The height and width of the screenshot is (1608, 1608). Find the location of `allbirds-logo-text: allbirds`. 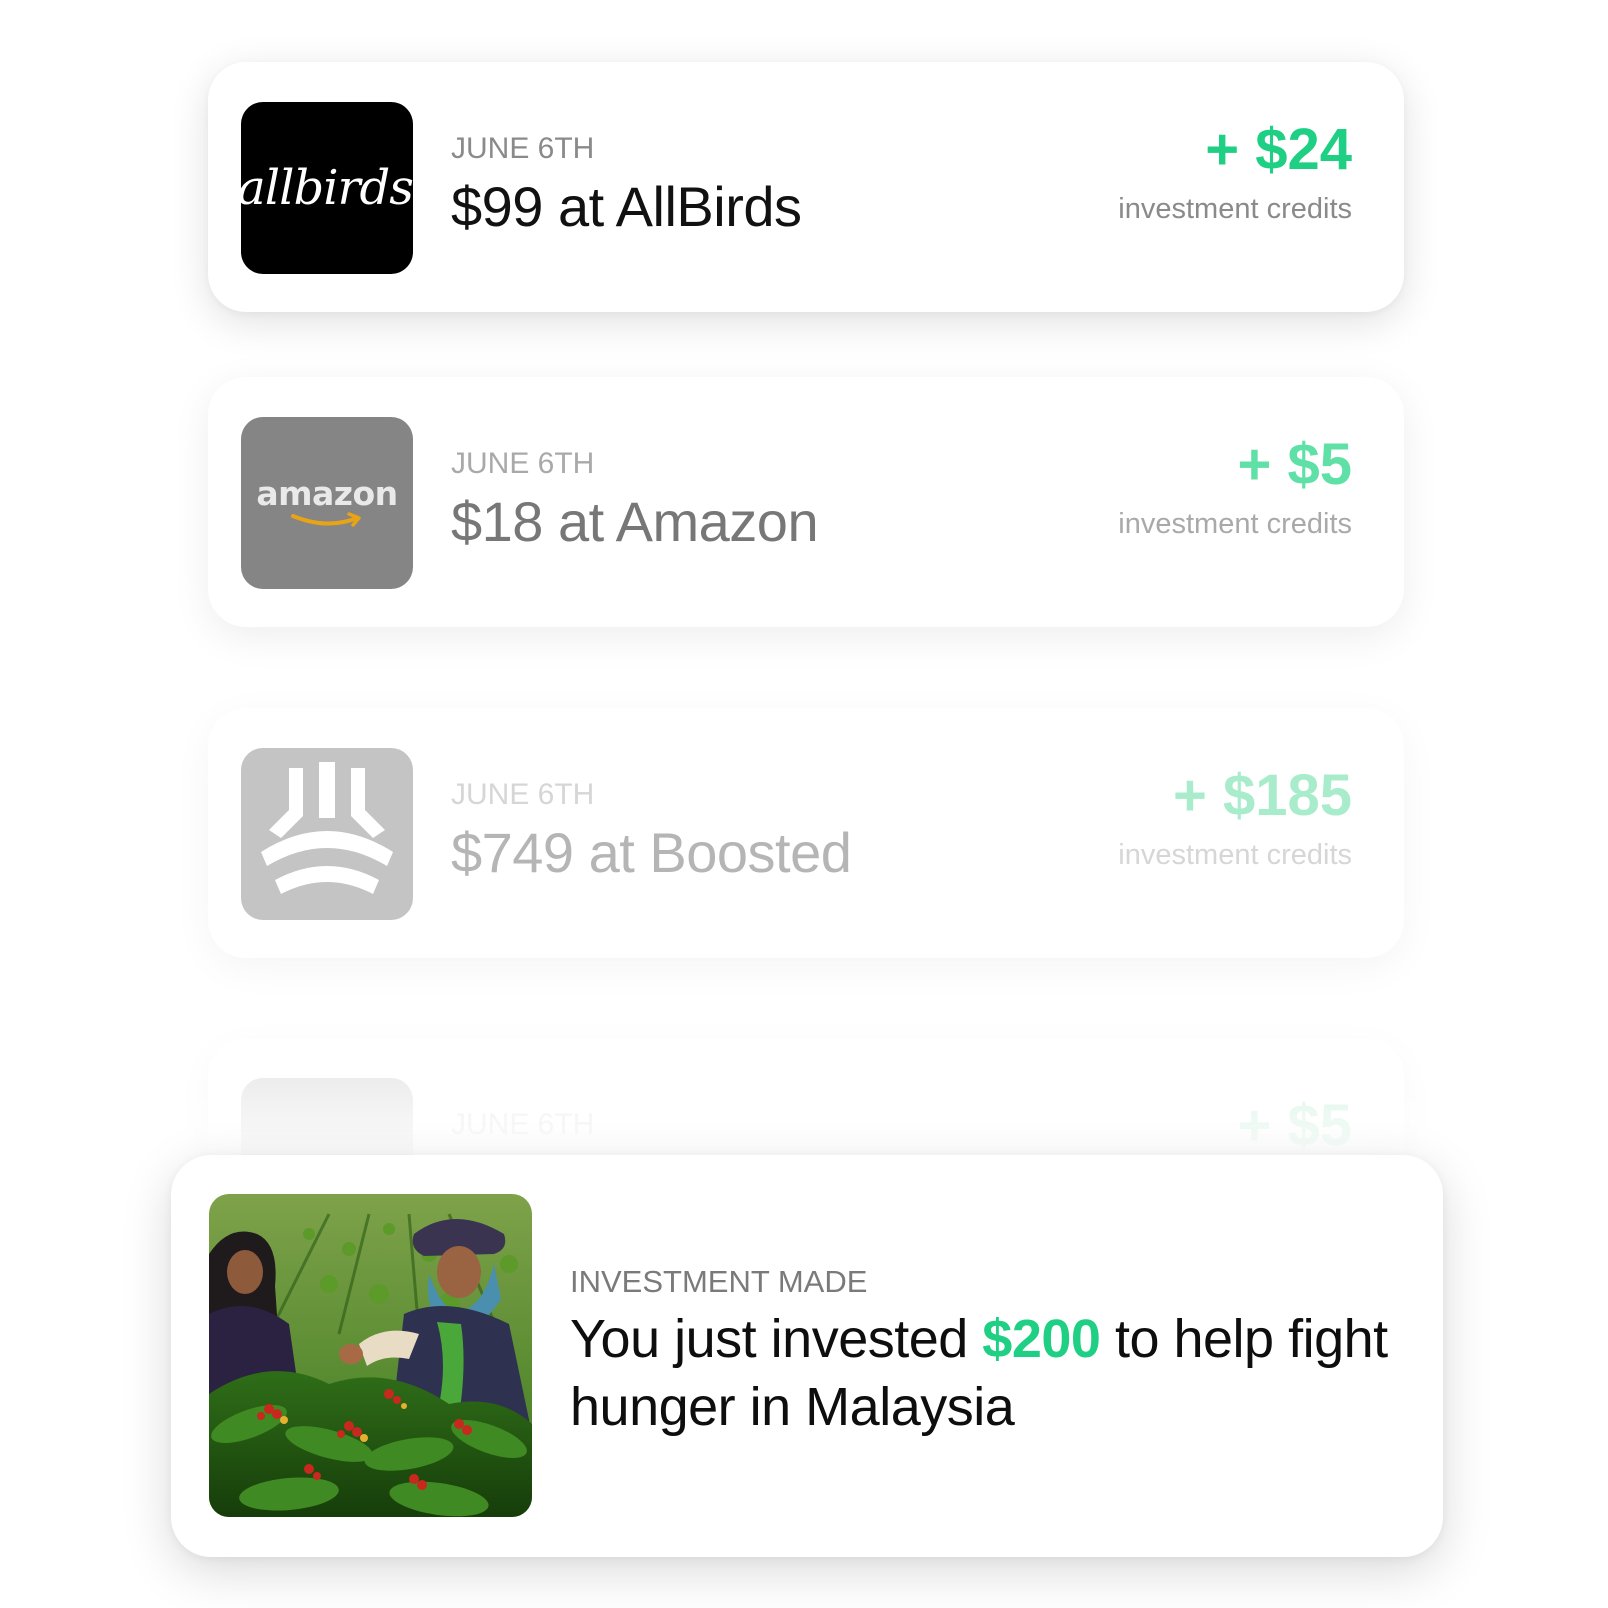

allbirds-logo-text: allbirds is located at coordinates (327, 188).